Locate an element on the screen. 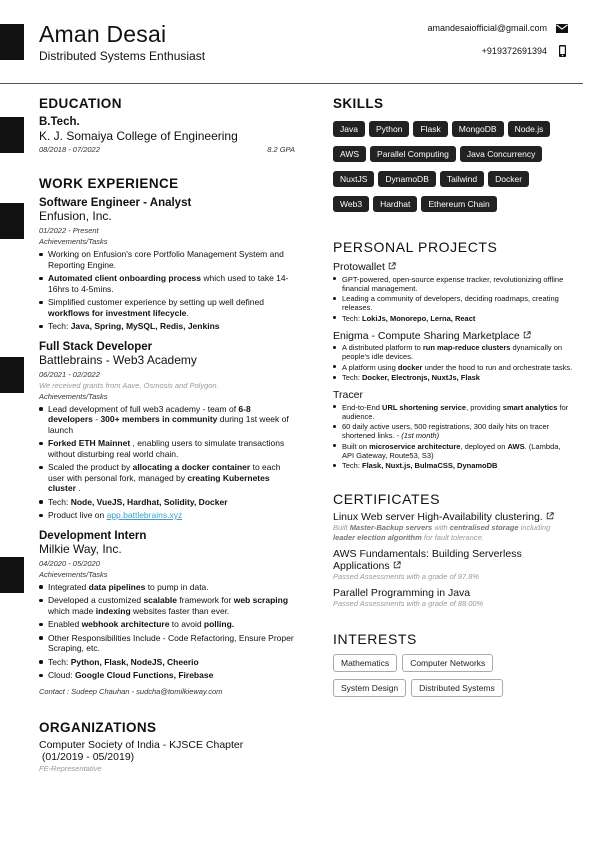 Image resolution: width=595 pixels, height=842 pixels. interest-tag: Computer Networks is located at coordinates (448, 663).